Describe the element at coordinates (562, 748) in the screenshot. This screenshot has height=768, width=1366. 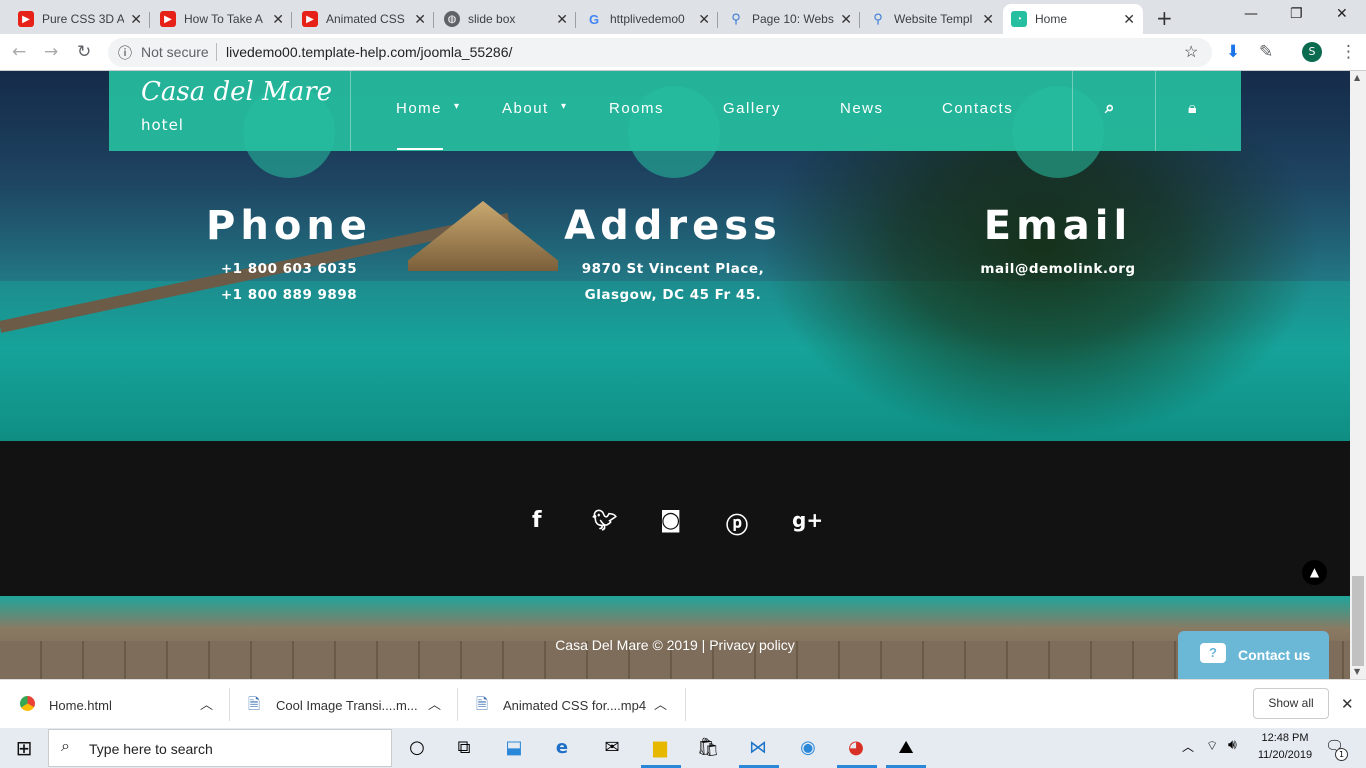
I see `edge-icon: e` at that location.